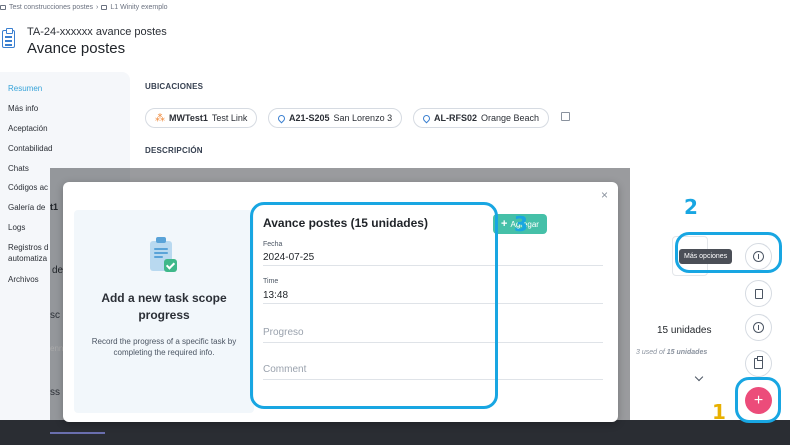 The width and height of the screenshot is (790, 445). I want to click on modal-info-title: Add a new task scope progress, so click(164, 306).